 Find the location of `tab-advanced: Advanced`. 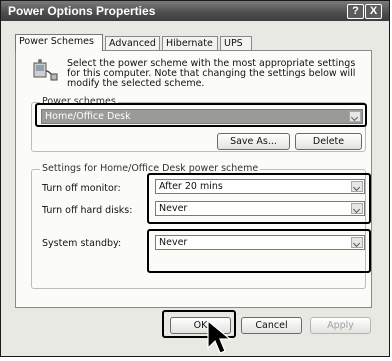

tab-advanced: Advanced is located at coordinates (132, 43).